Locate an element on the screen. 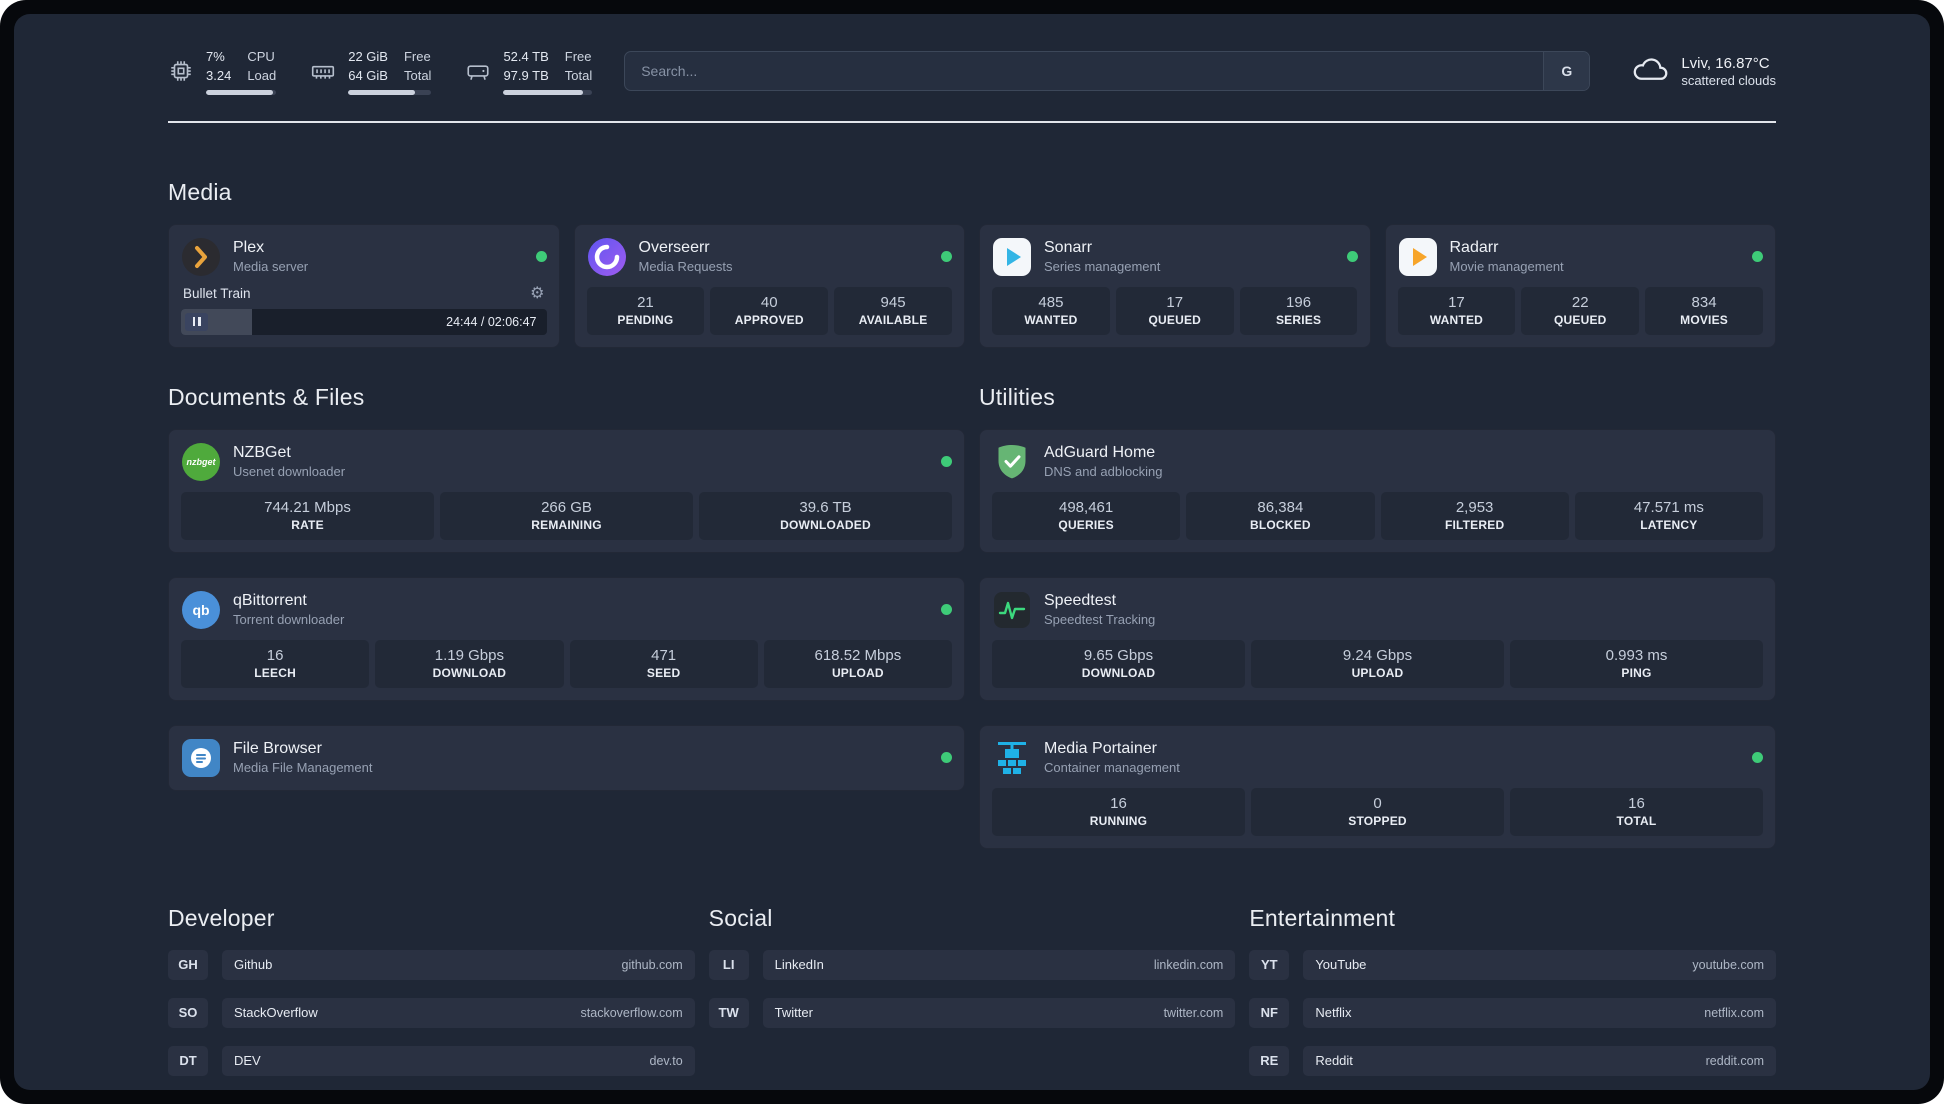  bookmark-link-dev: DEV dev.to is located at coordinates (458, 1060).